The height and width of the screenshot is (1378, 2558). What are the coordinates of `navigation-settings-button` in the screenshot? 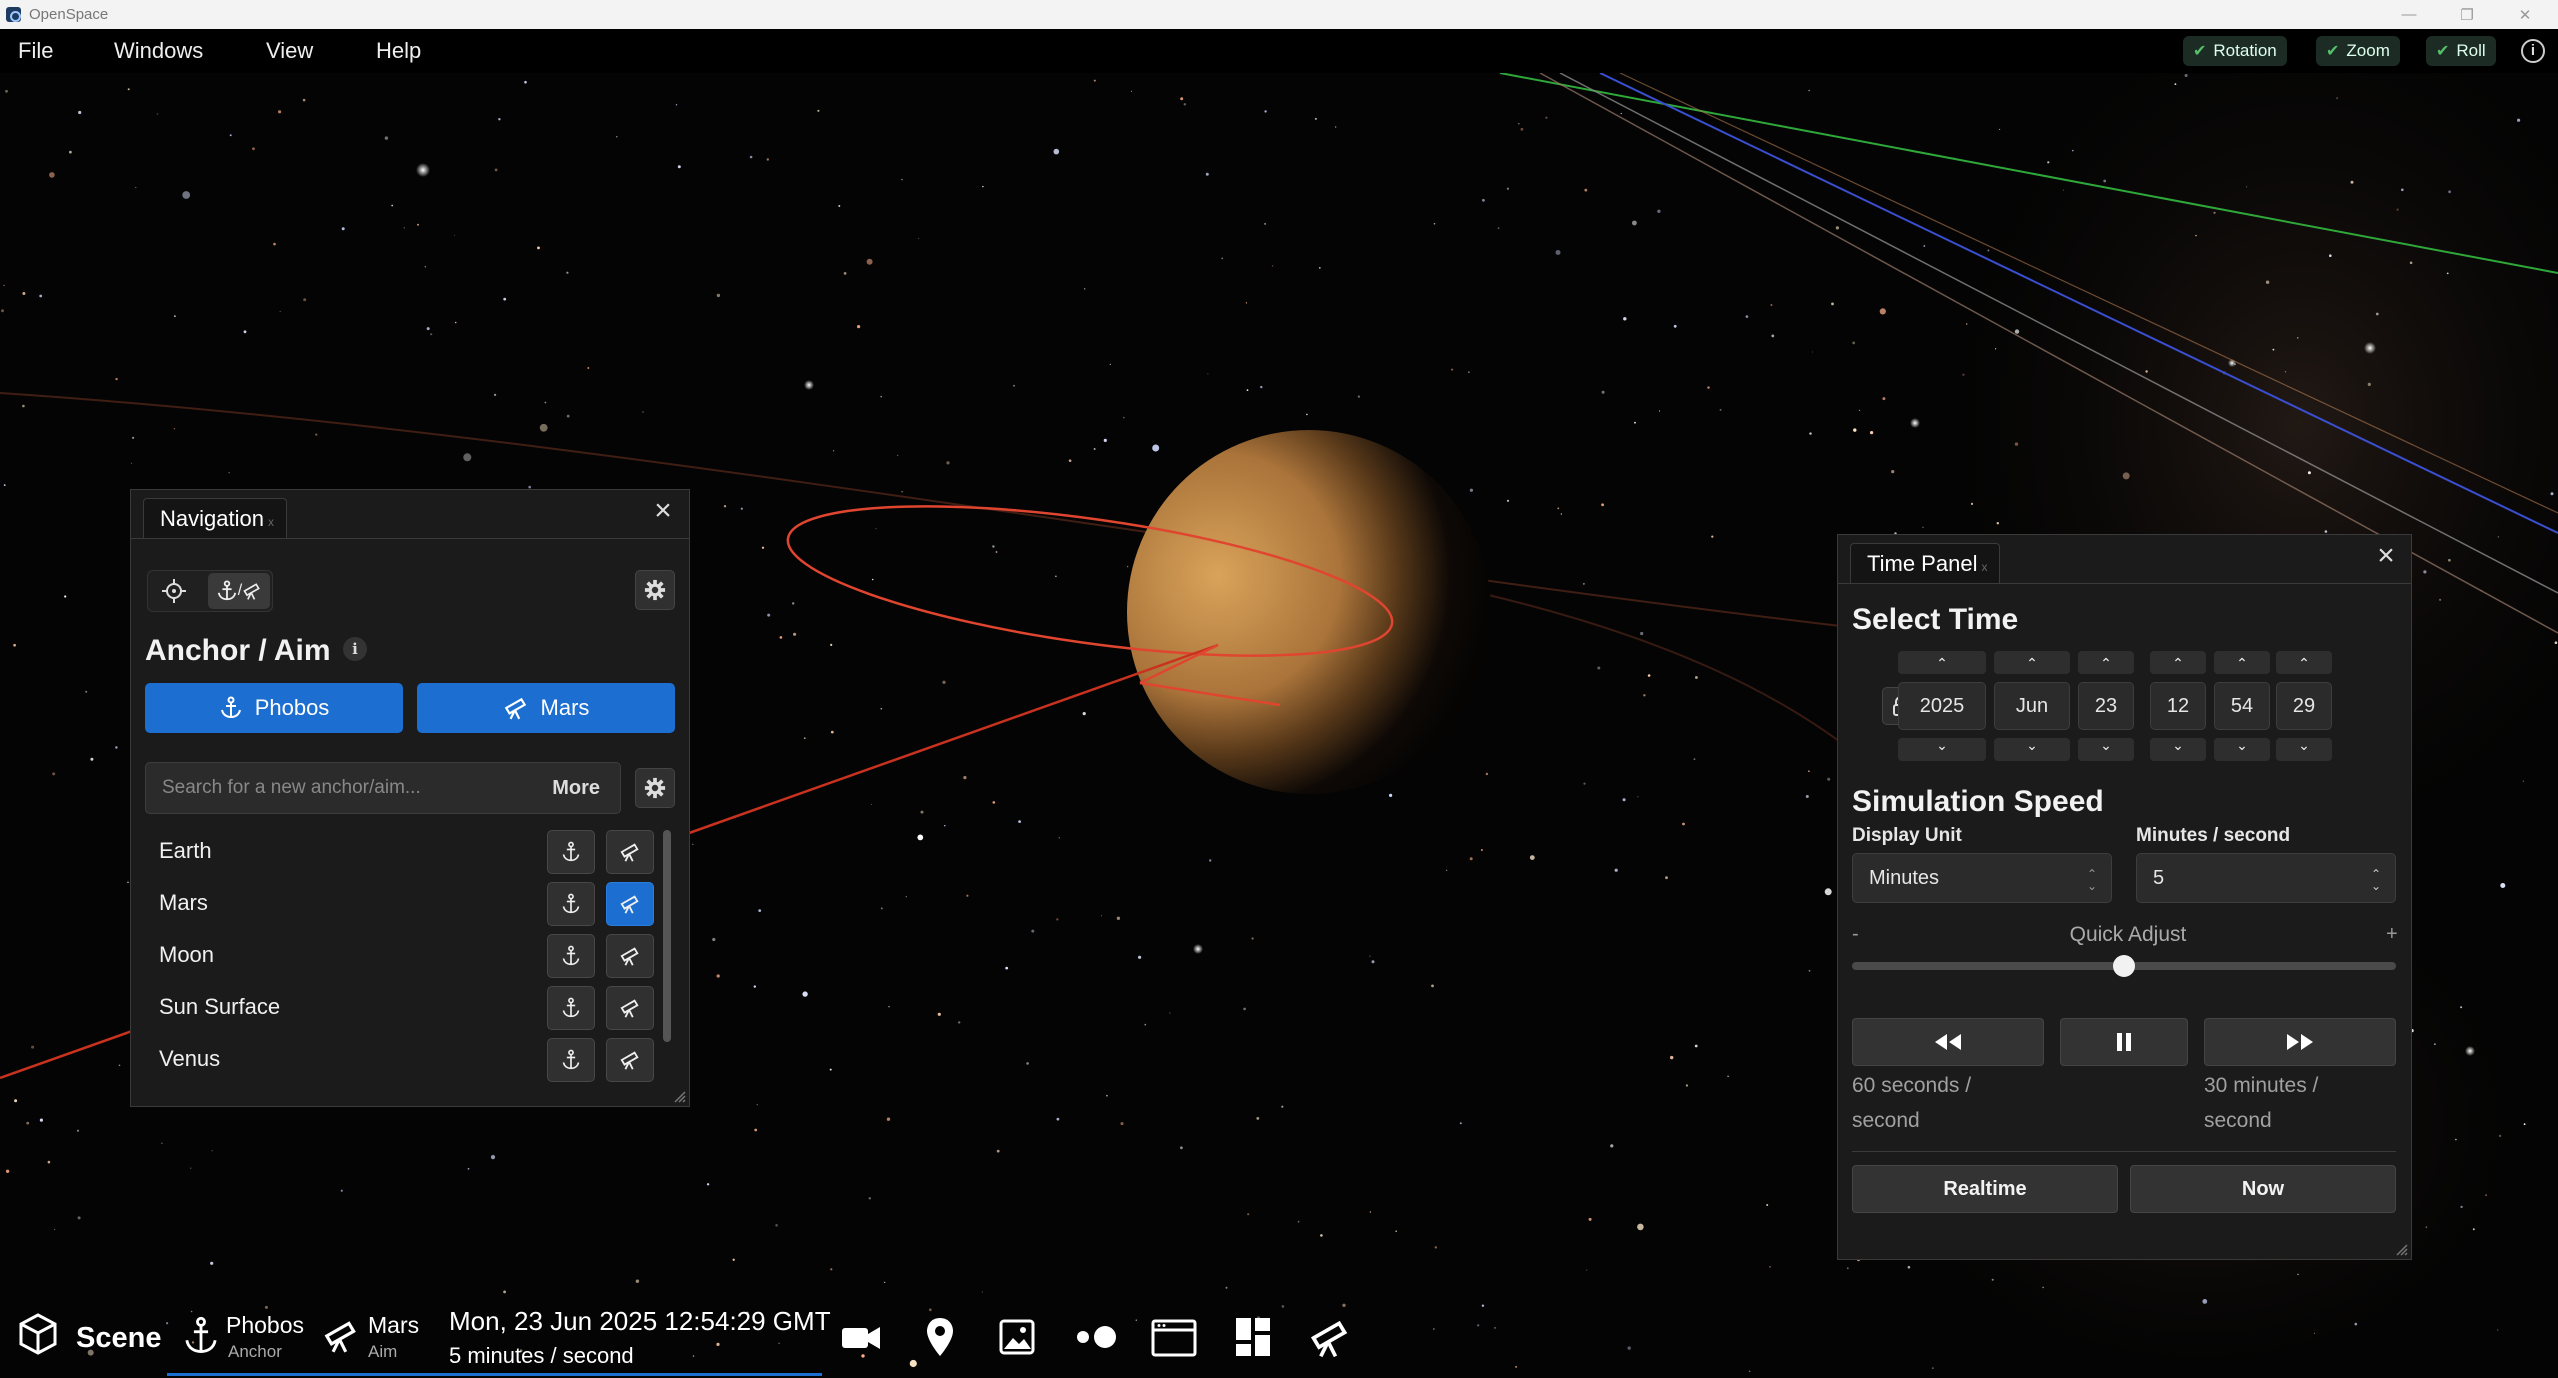 It's located at (655, 590).